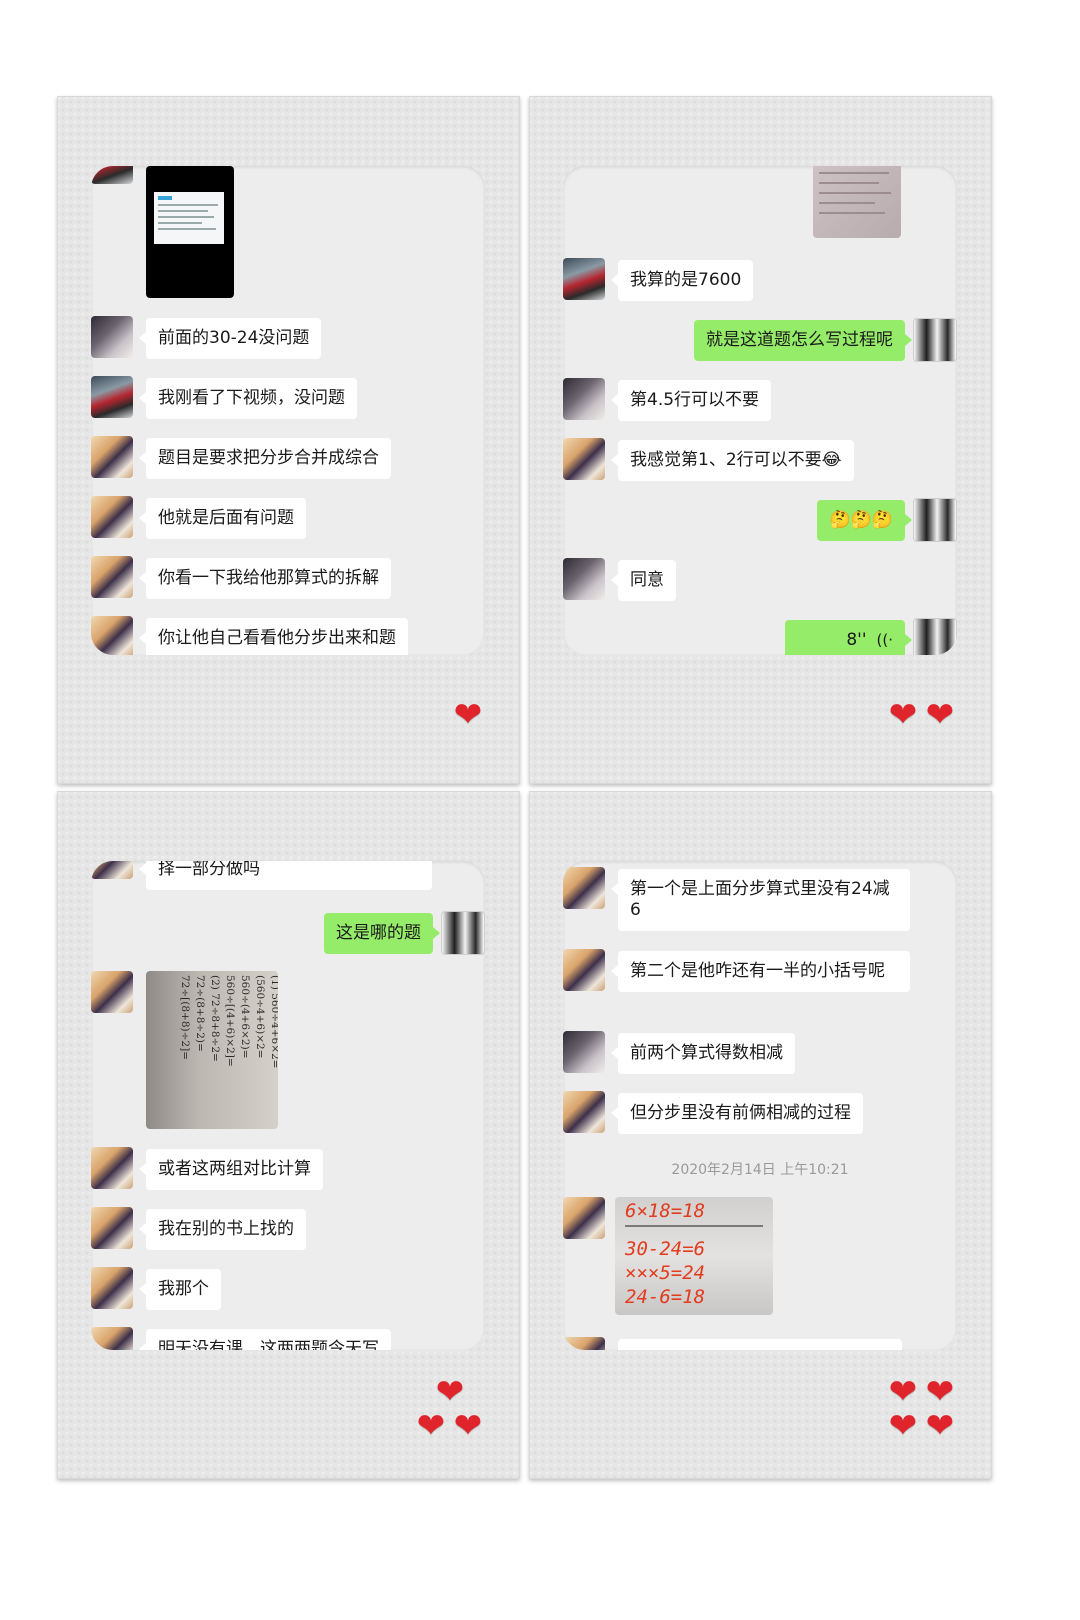 Image resolution: width=1080 pixels, height=1620 pixels. What do you see at coordinates (732, 460) in the screenshot?
I see `message-bubble: 我感觉第1、2行可以不要😂` at bounding box center [732, 460].